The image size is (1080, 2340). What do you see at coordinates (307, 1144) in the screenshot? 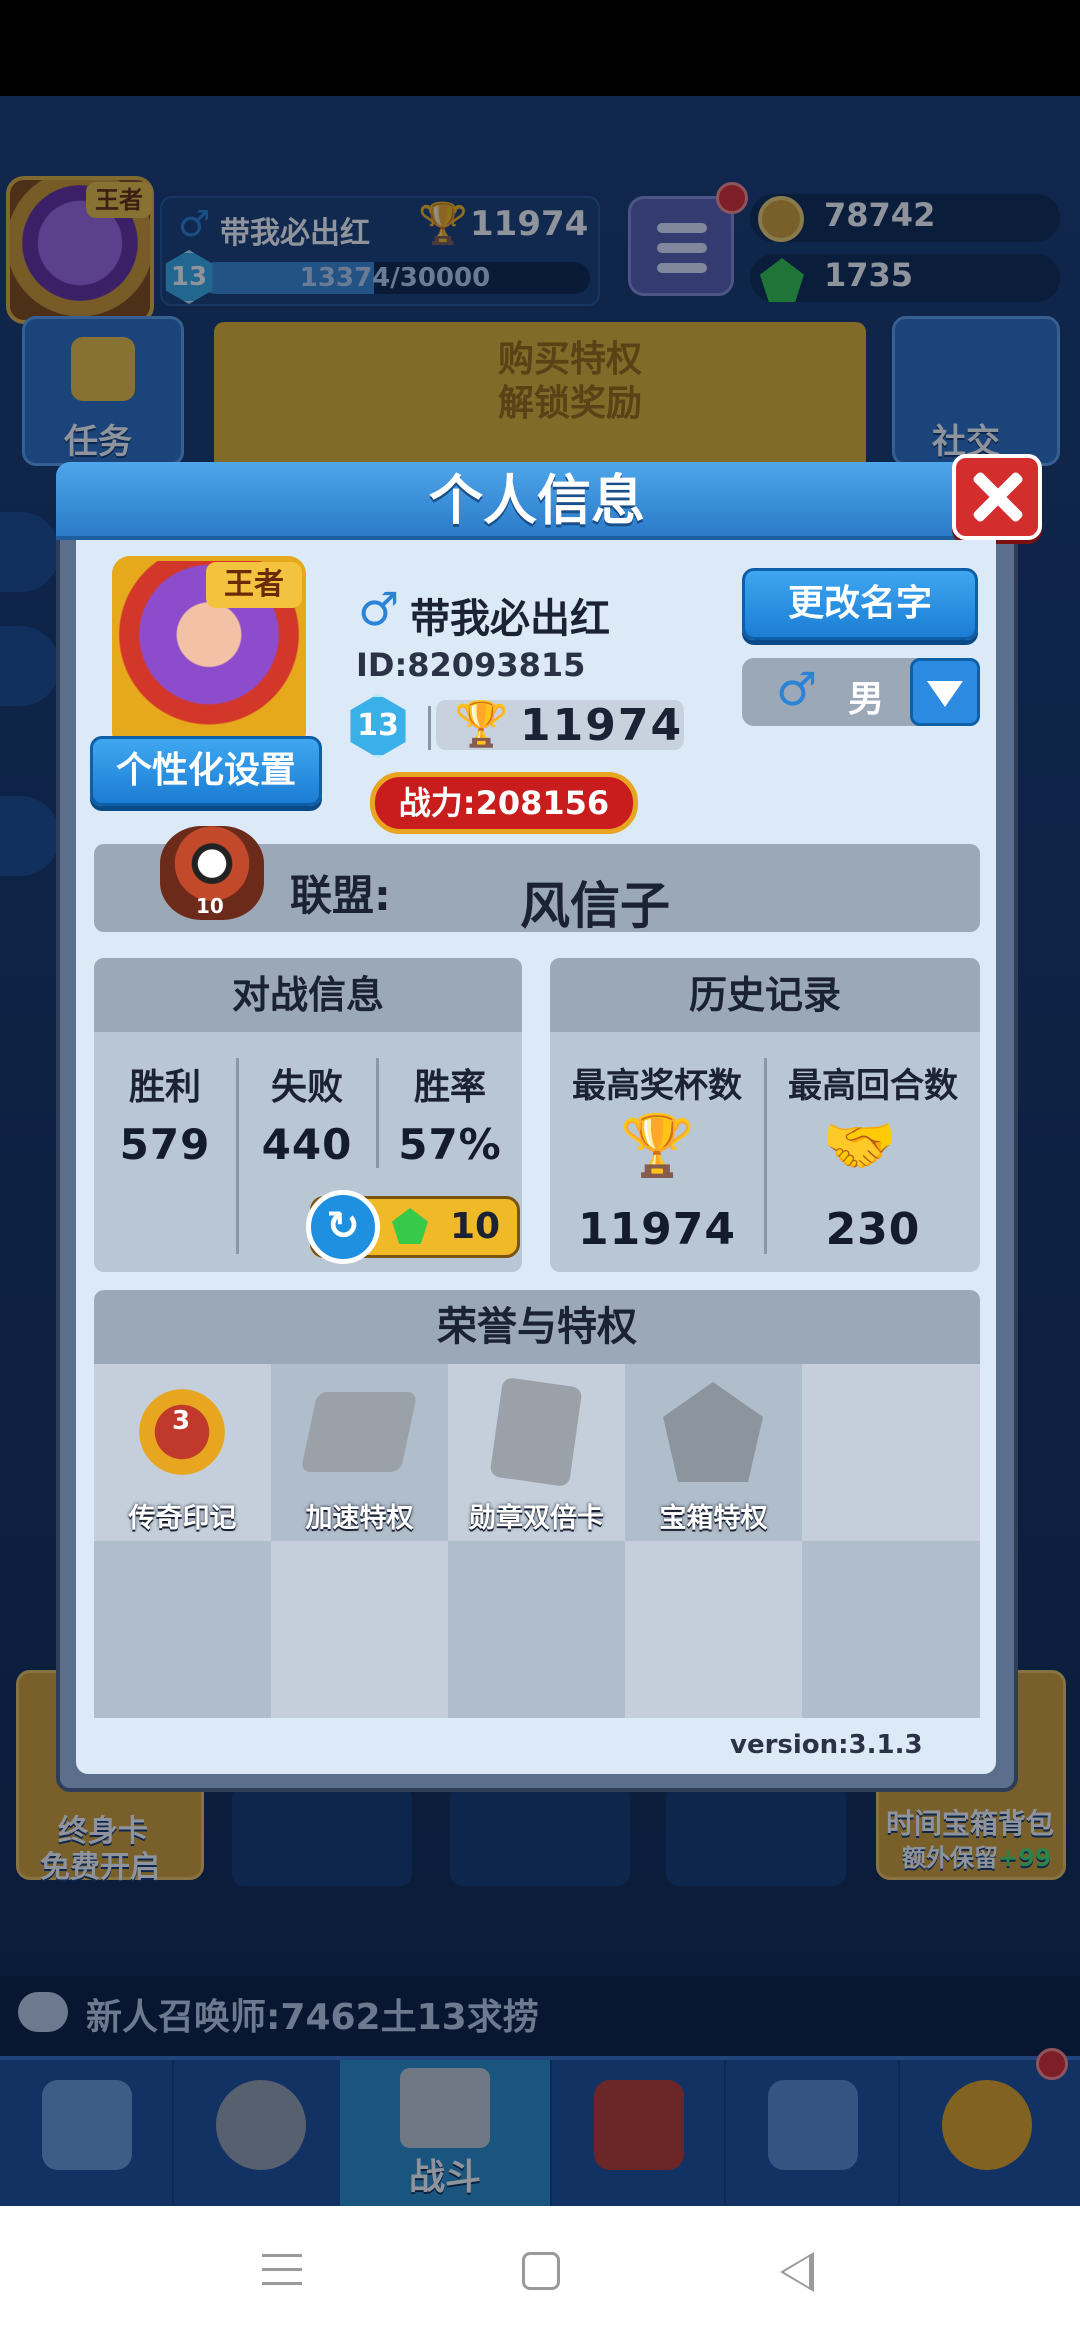
I see `losses-value: 440` at bounding box center [307, 1144].